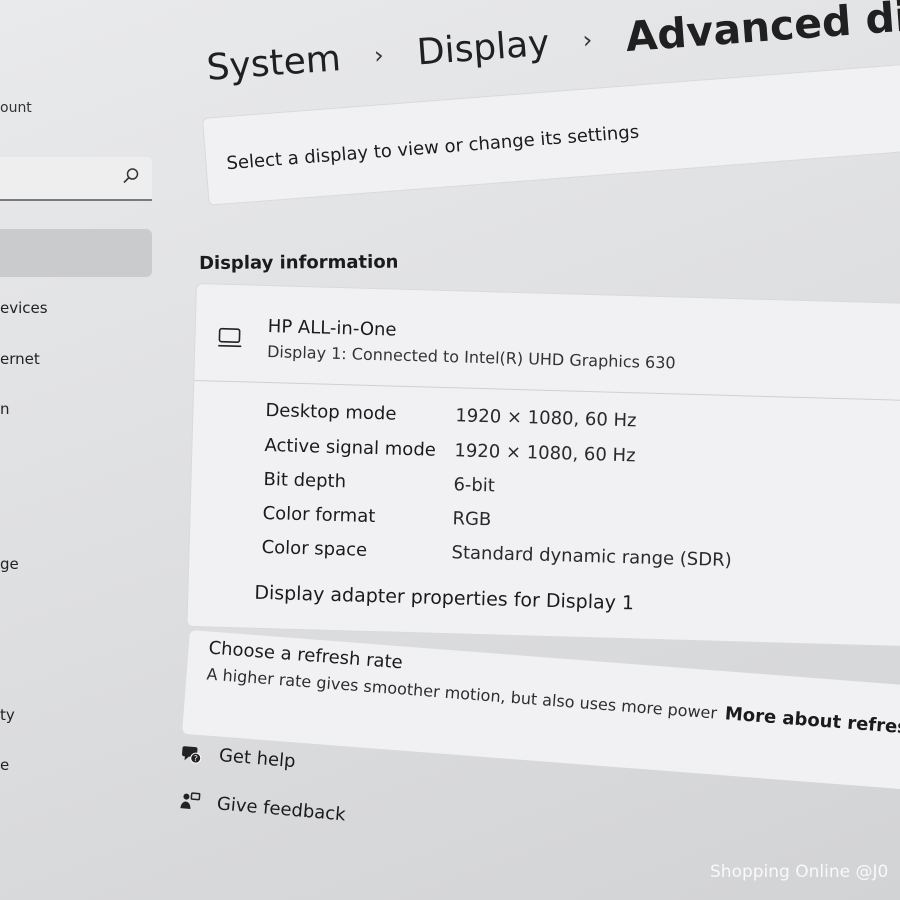  I want to click on info-label: Desktop mode, so click(331, 412).